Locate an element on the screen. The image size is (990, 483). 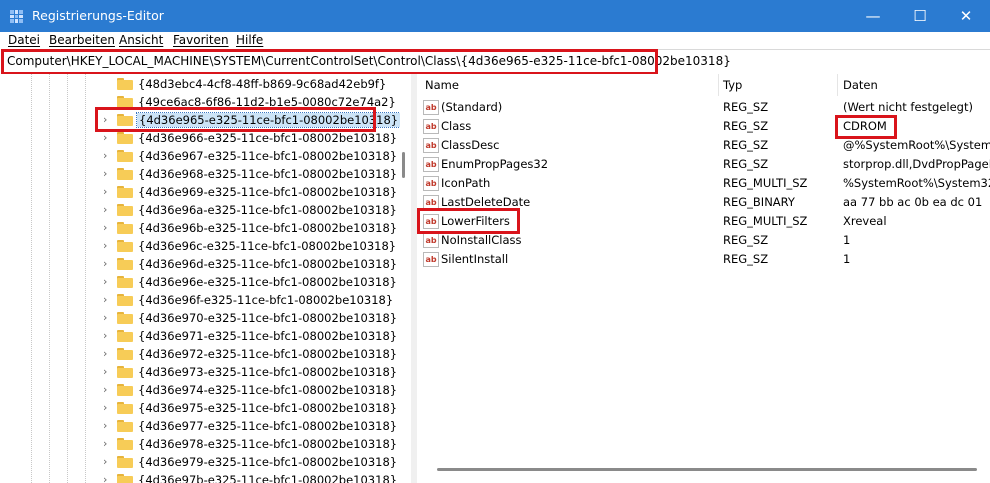
close-button: ✕ is located at coordinates (966, 16).